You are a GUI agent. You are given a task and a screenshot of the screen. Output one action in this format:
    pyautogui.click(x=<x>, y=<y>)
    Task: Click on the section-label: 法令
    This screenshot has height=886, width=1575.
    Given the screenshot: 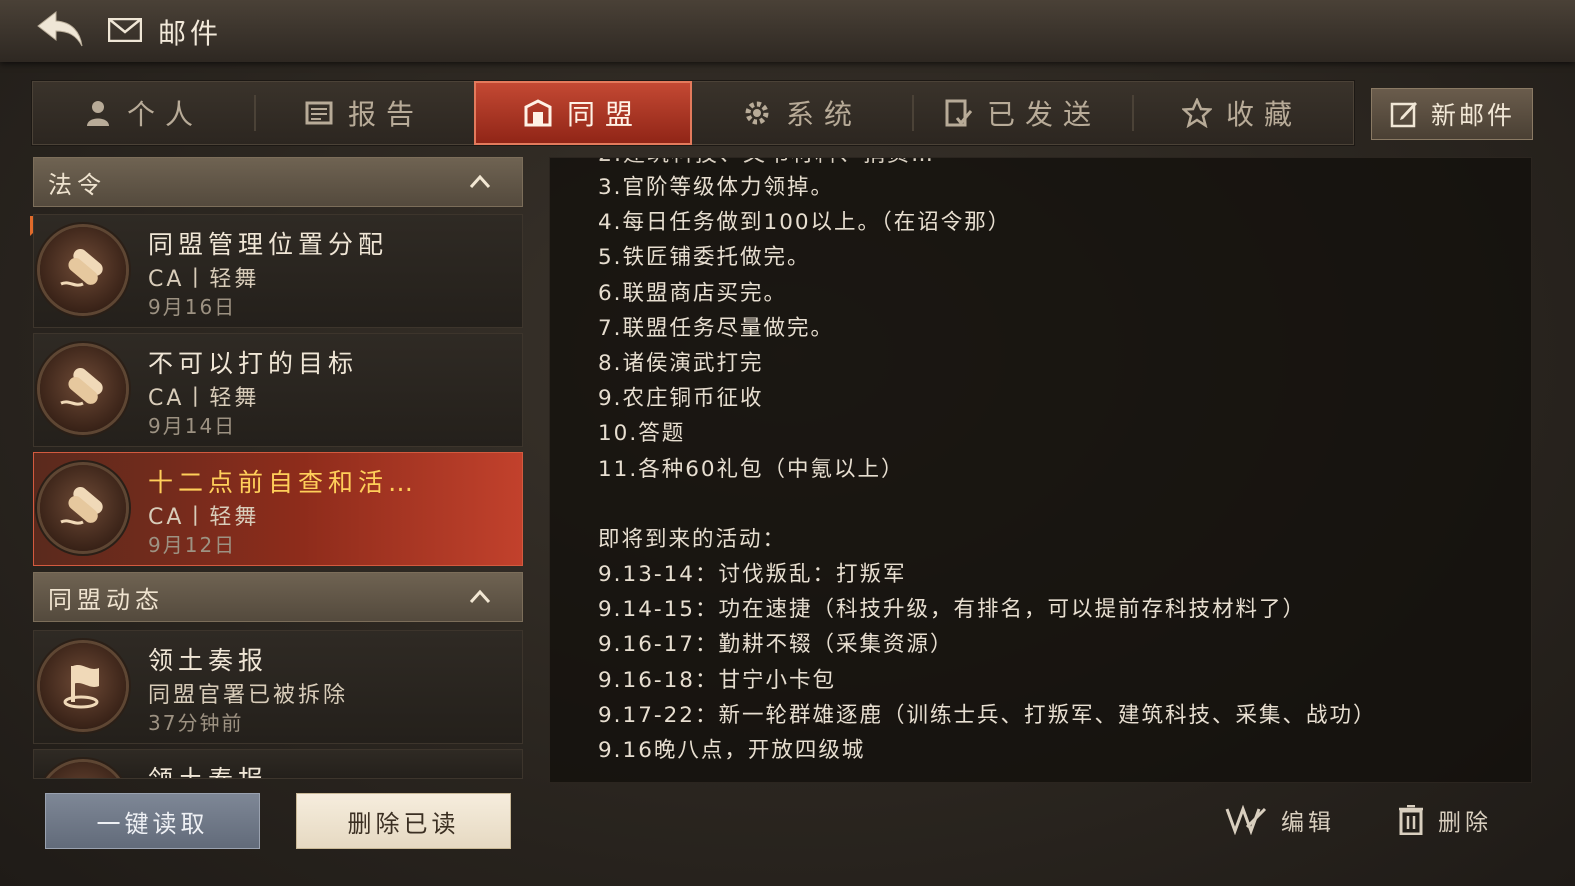 What is the action you would take?
    pyautogui.click(x=77, y=184)
    